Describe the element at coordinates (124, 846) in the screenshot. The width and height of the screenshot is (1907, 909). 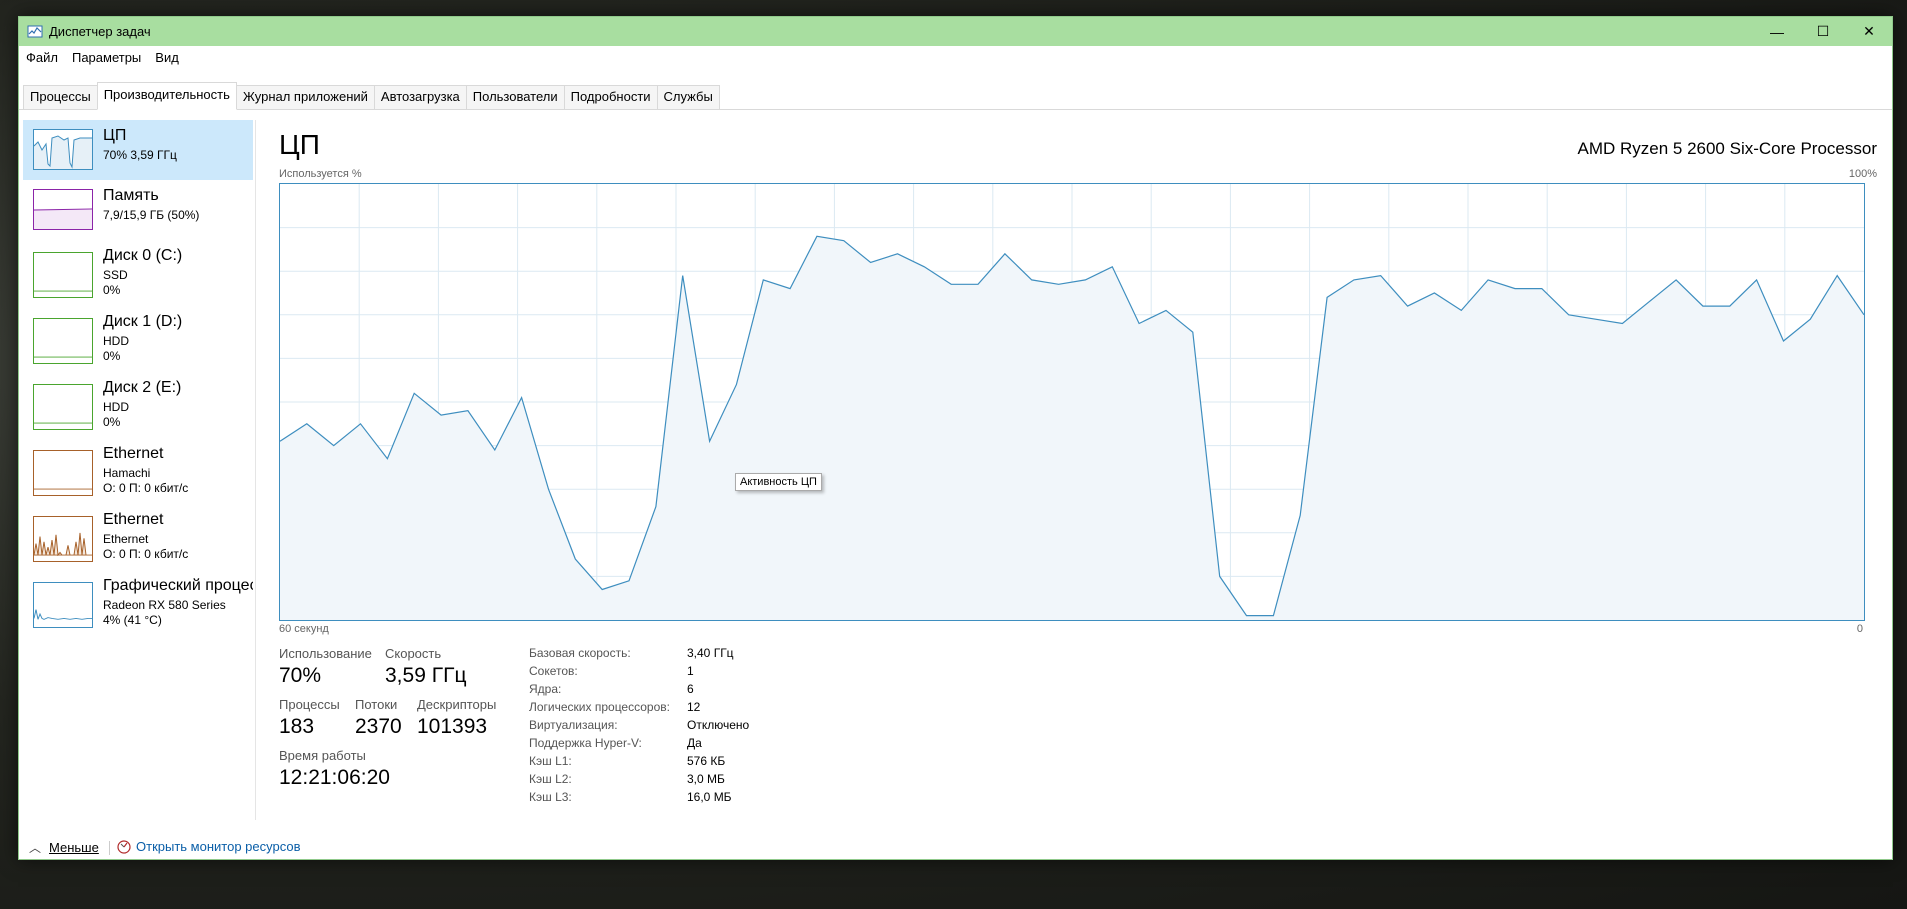
I see `resource-monitor-icon` at that location.